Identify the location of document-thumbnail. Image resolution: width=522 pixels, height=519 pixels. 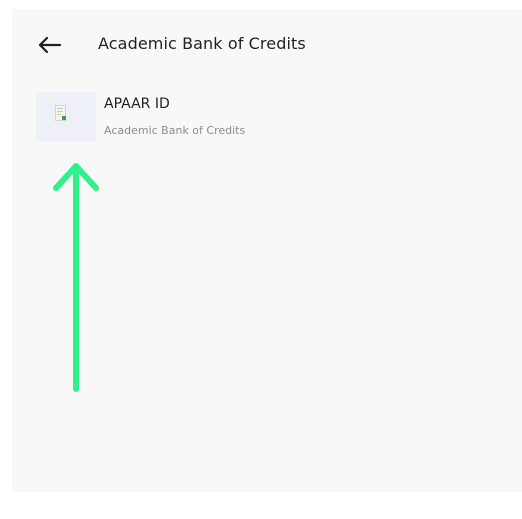
(66, 116).